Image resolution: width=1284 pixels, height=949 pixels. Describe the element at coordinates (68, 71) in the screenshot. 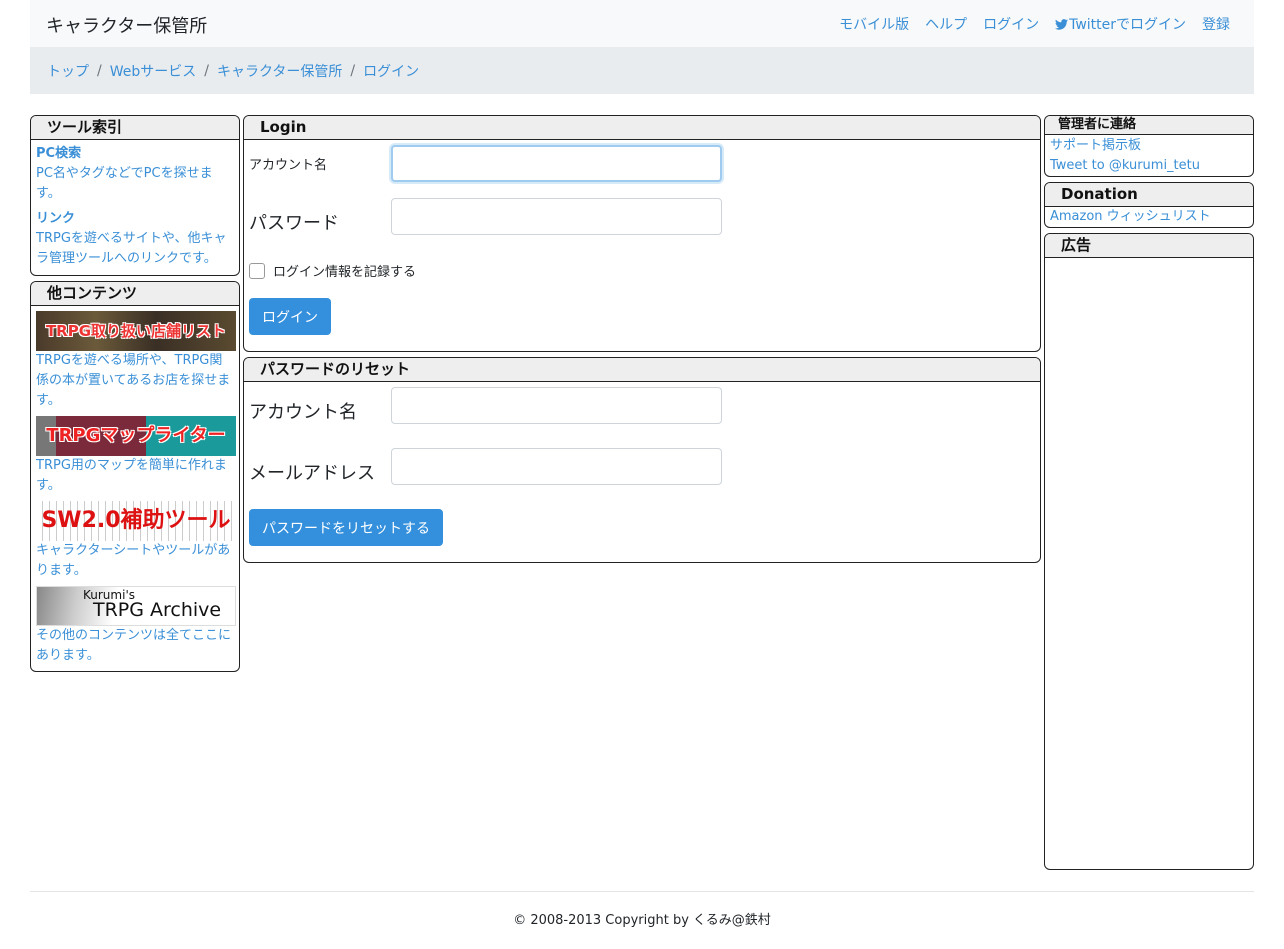

I see `breadcrumb-top: トップ` at that location.